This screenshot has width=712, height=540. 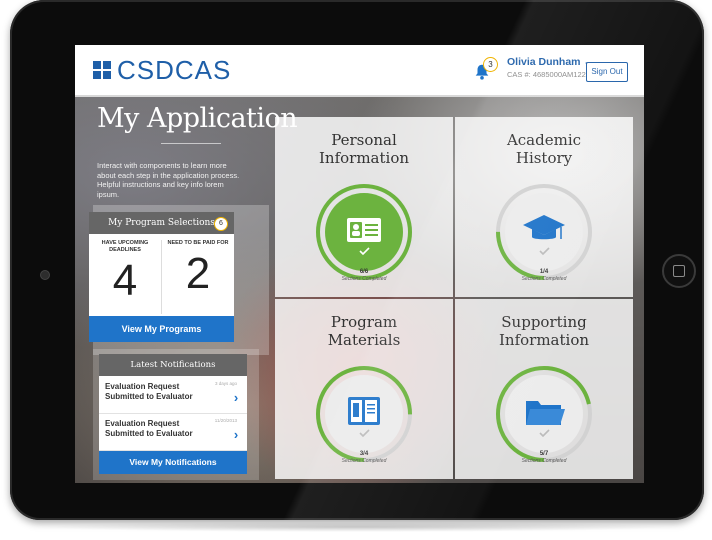 I want to click on tile-academic-history: Academic History 1/4 Sections Completed, so click(x=544, y=207).